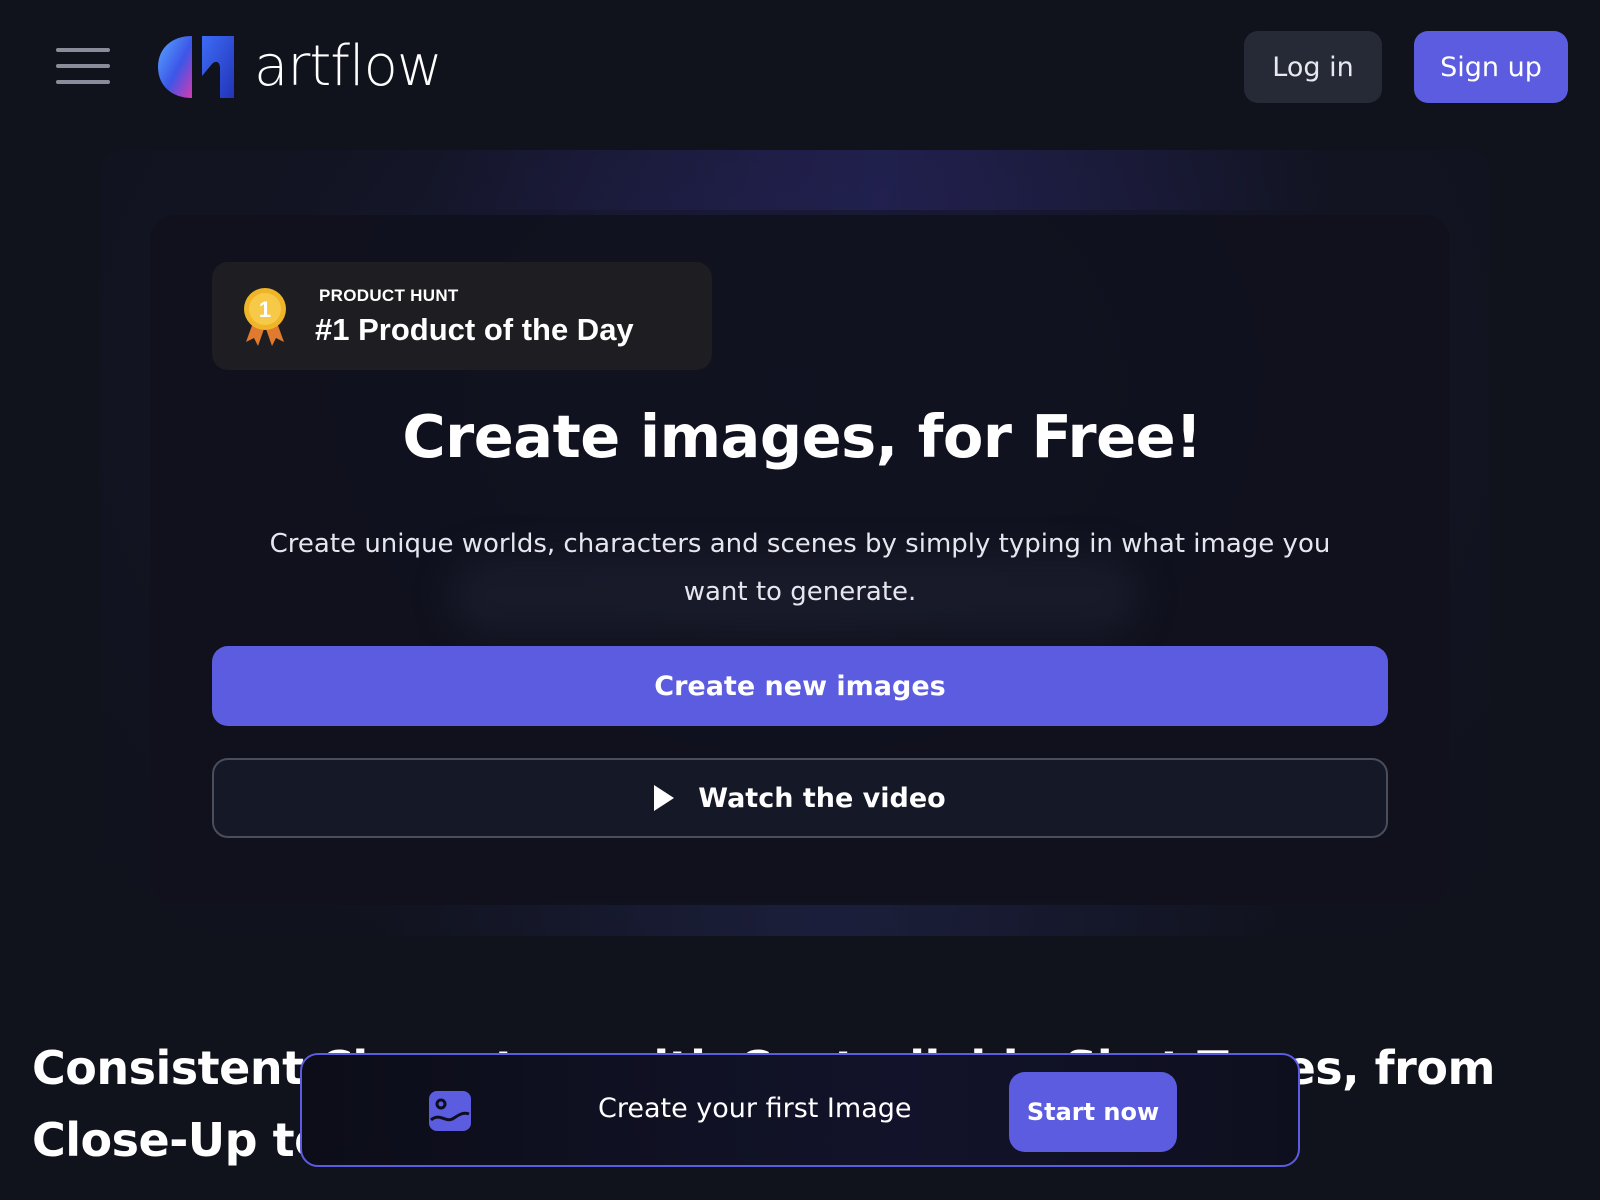 The image size is (1600, 1200). Describe the element at coordinates (822, 798) in the screenshot. I see `watch-video-label: Watch the video` at that location.